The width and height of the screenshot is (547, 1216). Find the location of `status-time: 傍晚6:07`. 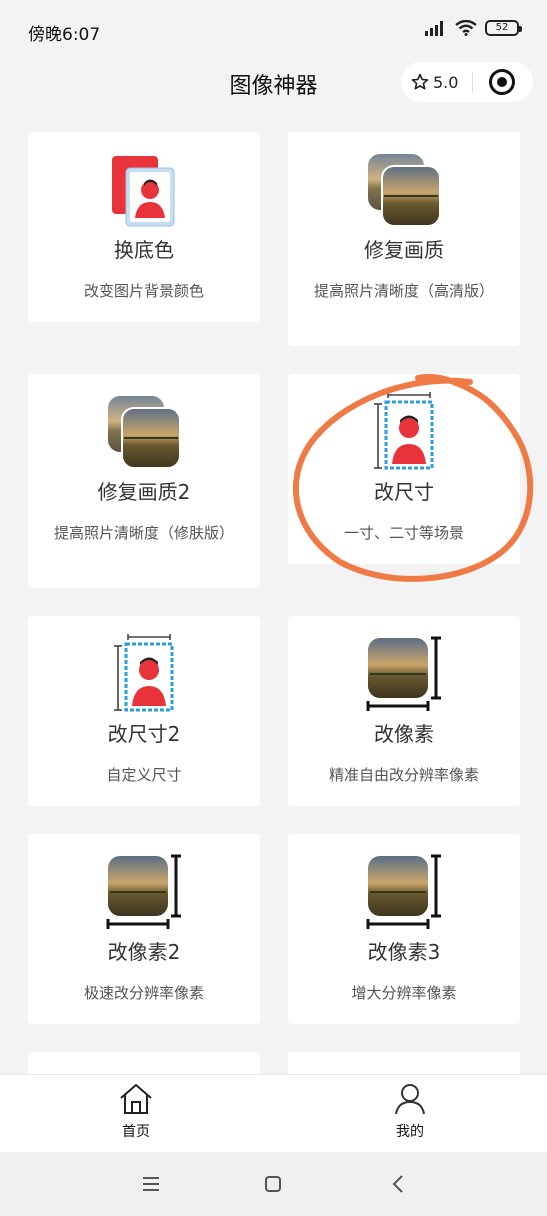

status-time: 傍晚6:07 is located at coordinates (64, 35).